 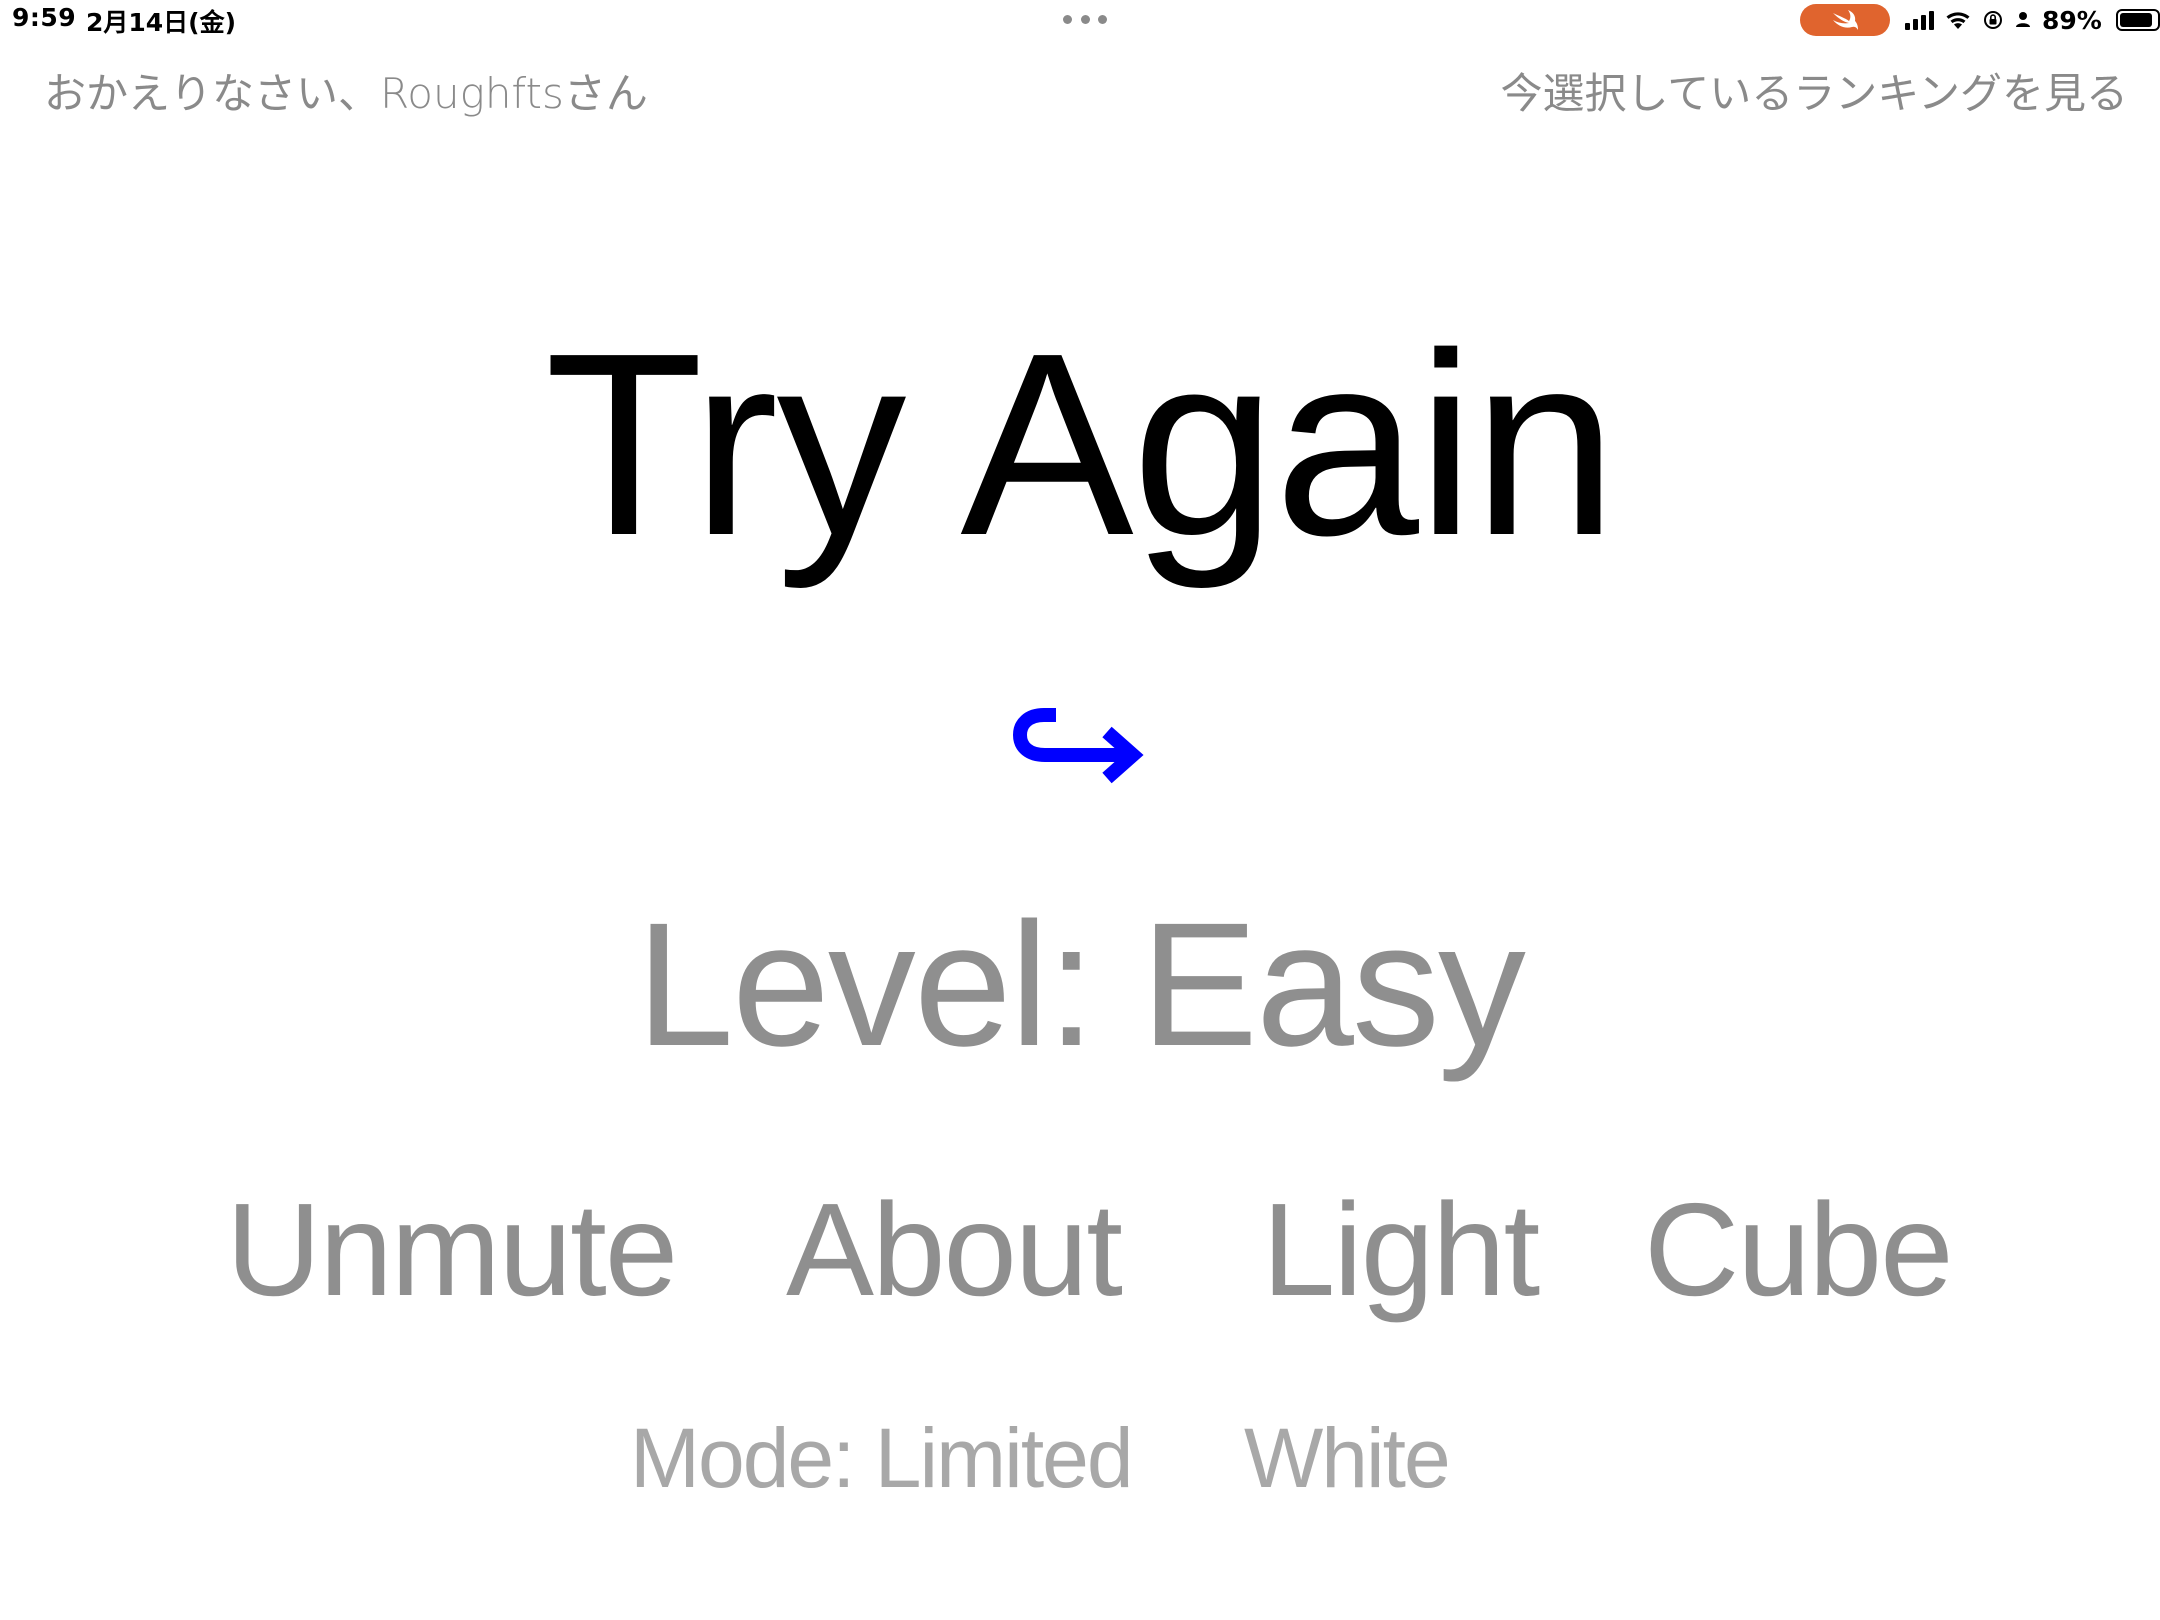 I want to click on battery-icon, so click(x=2137, y=20).